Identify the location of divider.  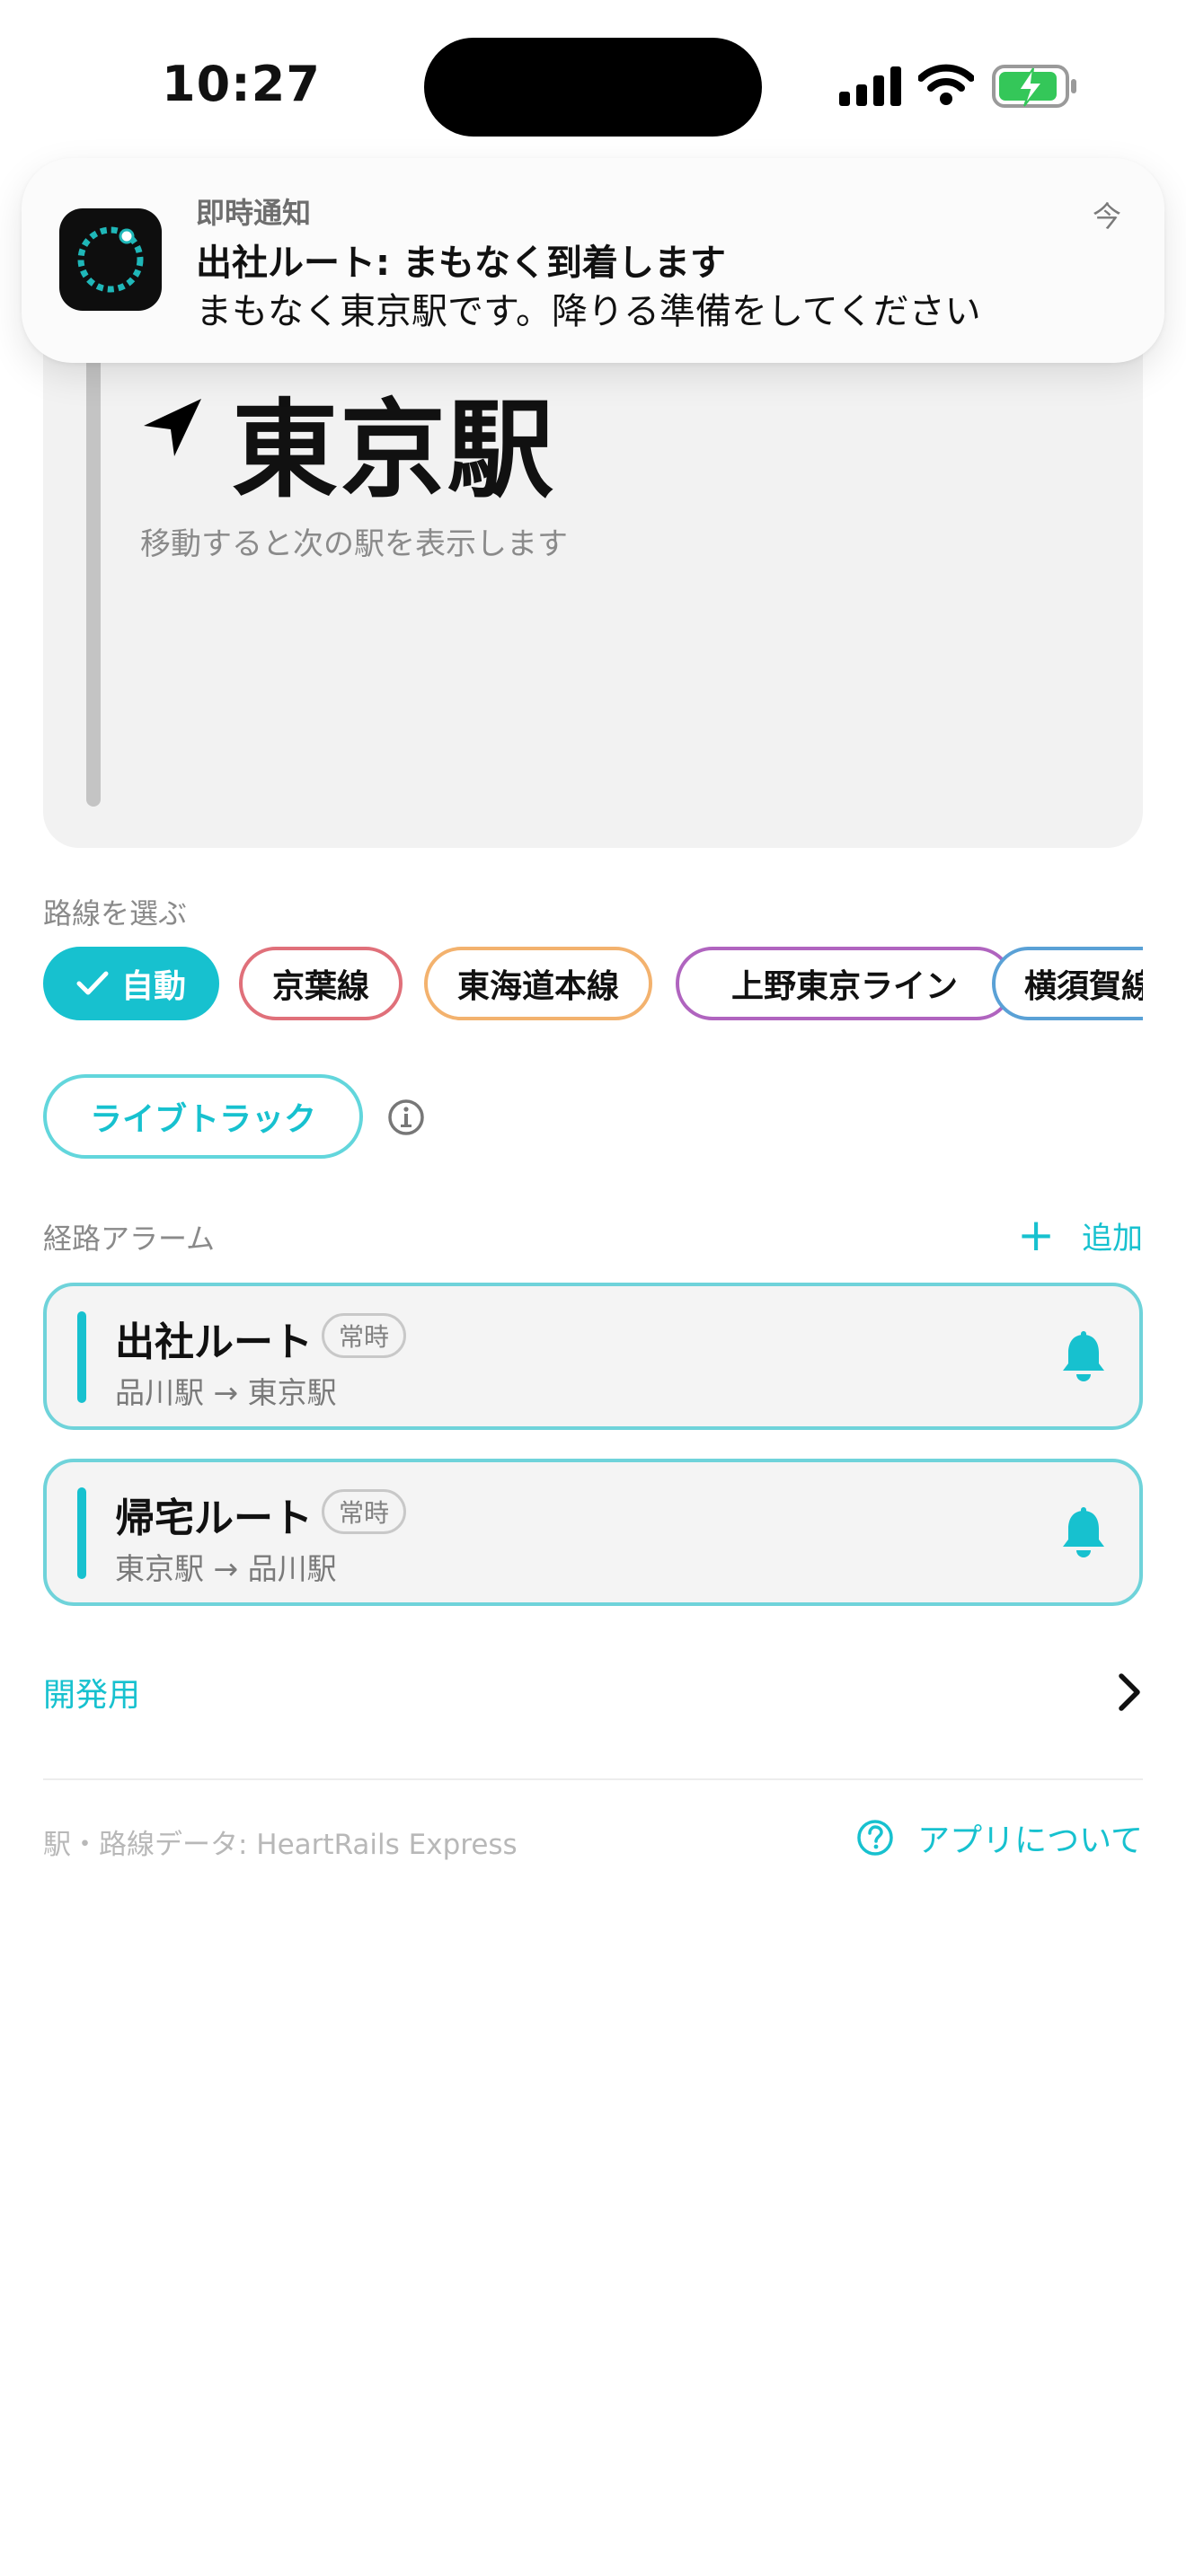
(593, 1779).